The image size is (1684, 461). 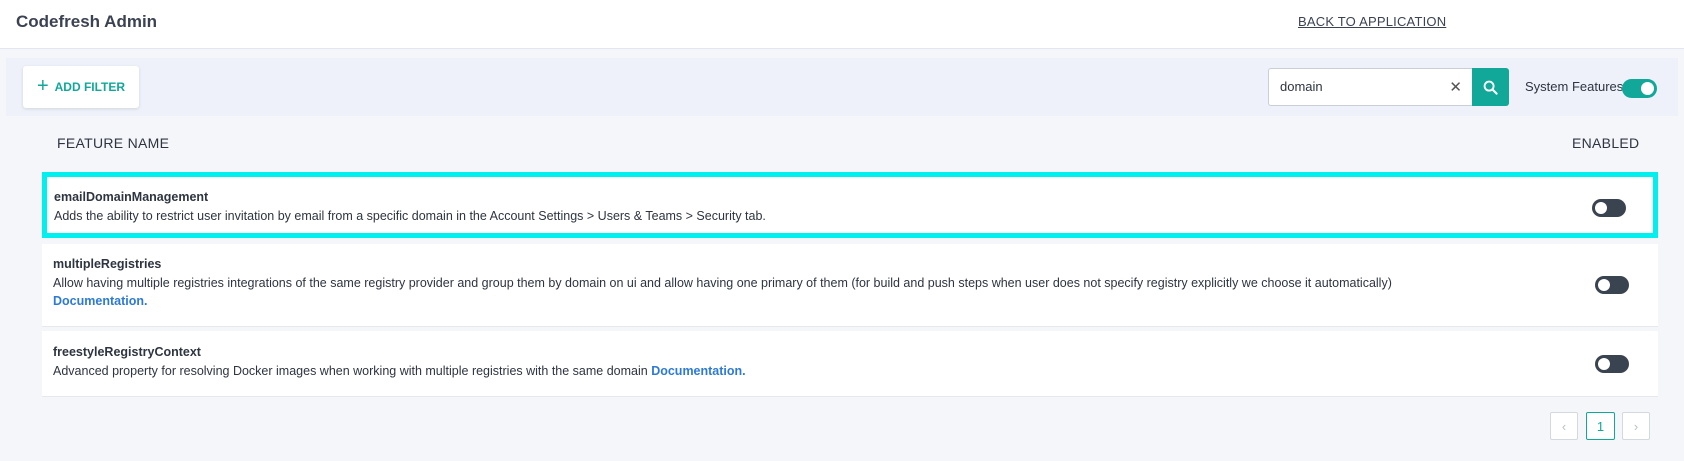 I want to click on column-header-enabled: ENABLED, so click(x=1606, y=143).